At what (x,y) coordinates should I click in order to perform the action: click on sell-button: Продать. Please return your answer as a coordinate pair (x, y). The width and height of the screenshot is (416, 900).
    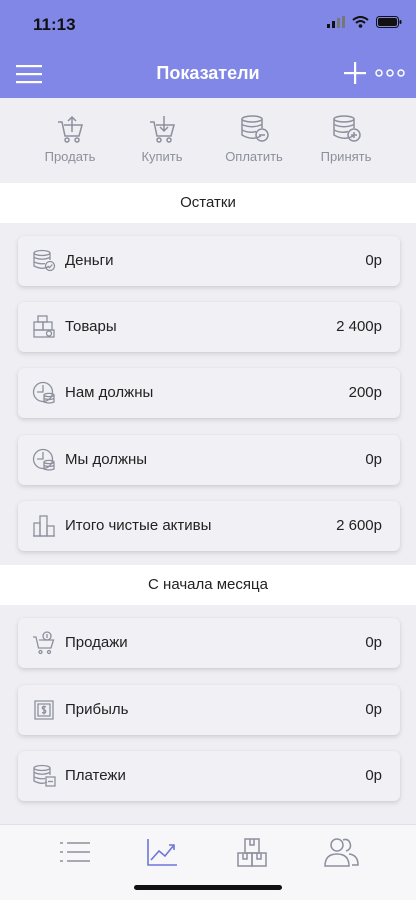
    Looking at the image, I should click on (70, 139).